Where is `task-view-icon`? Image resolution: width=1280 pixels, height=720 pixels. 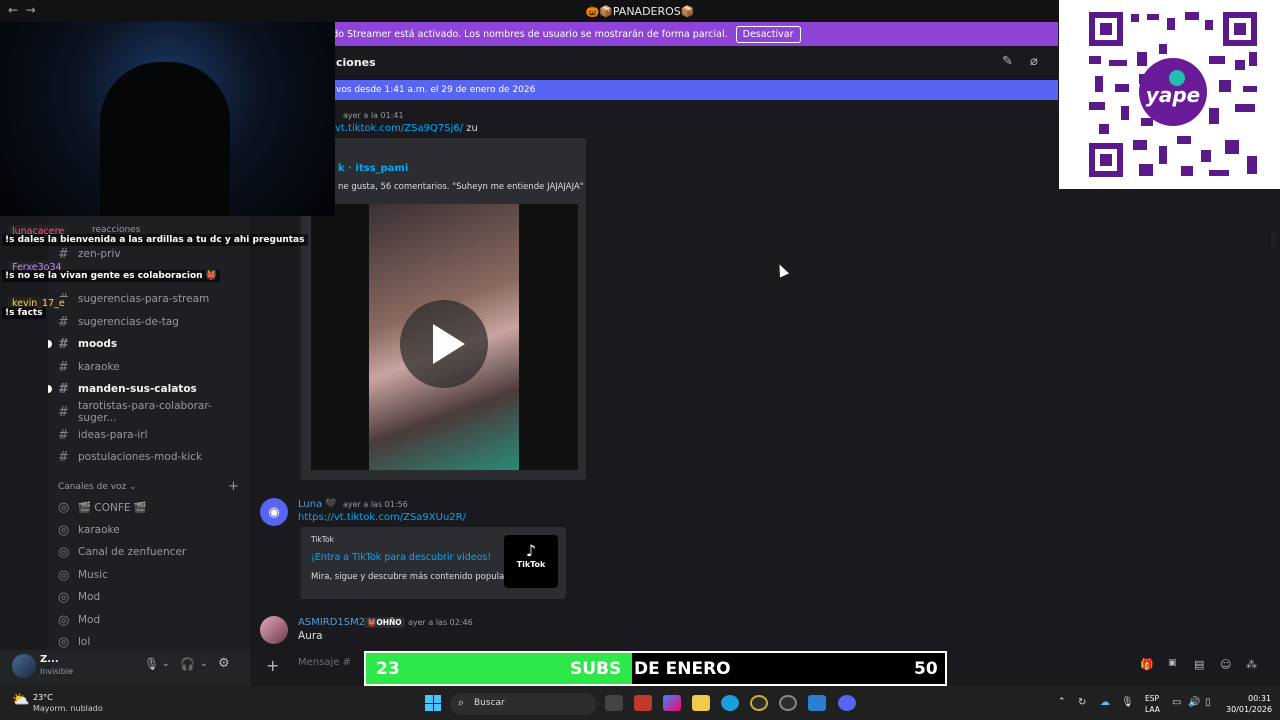 task-view-icon is located at coordinates (614, 703).